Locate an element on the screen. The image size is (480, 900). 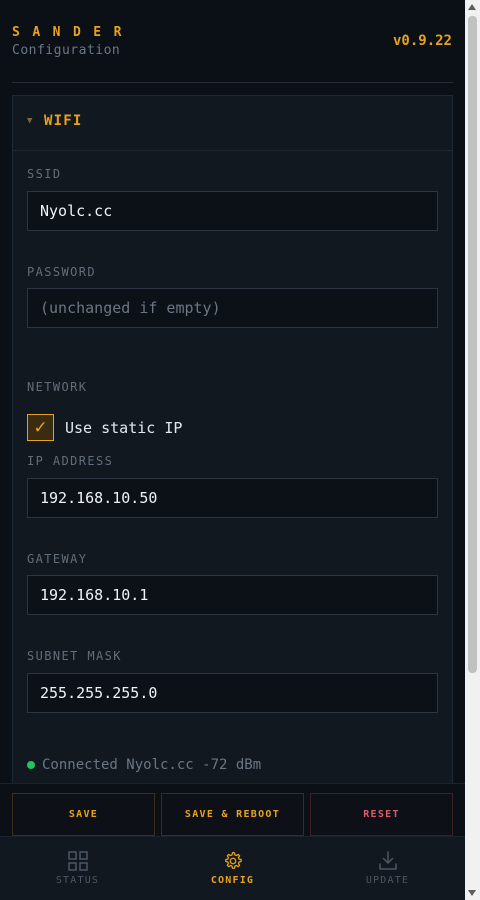
action-bar: SAVE SAVE & REBOOT RESET is located at coordinates (232, 809).